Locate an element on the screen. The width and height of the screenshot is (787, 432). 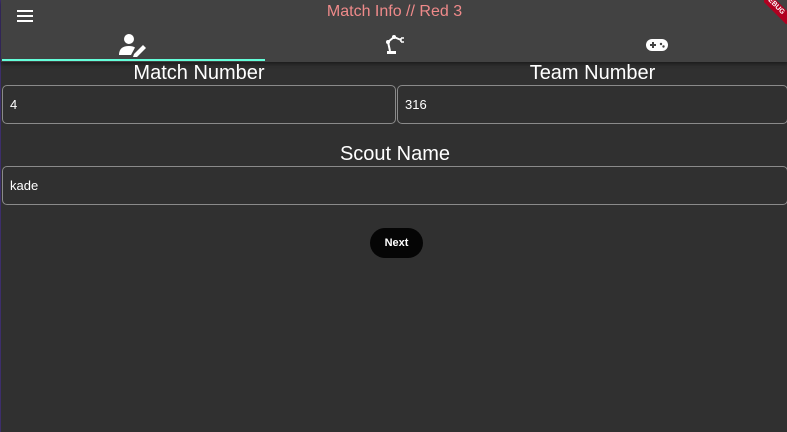
debug-banner: DEBUG is located at coordinates (775, 12).